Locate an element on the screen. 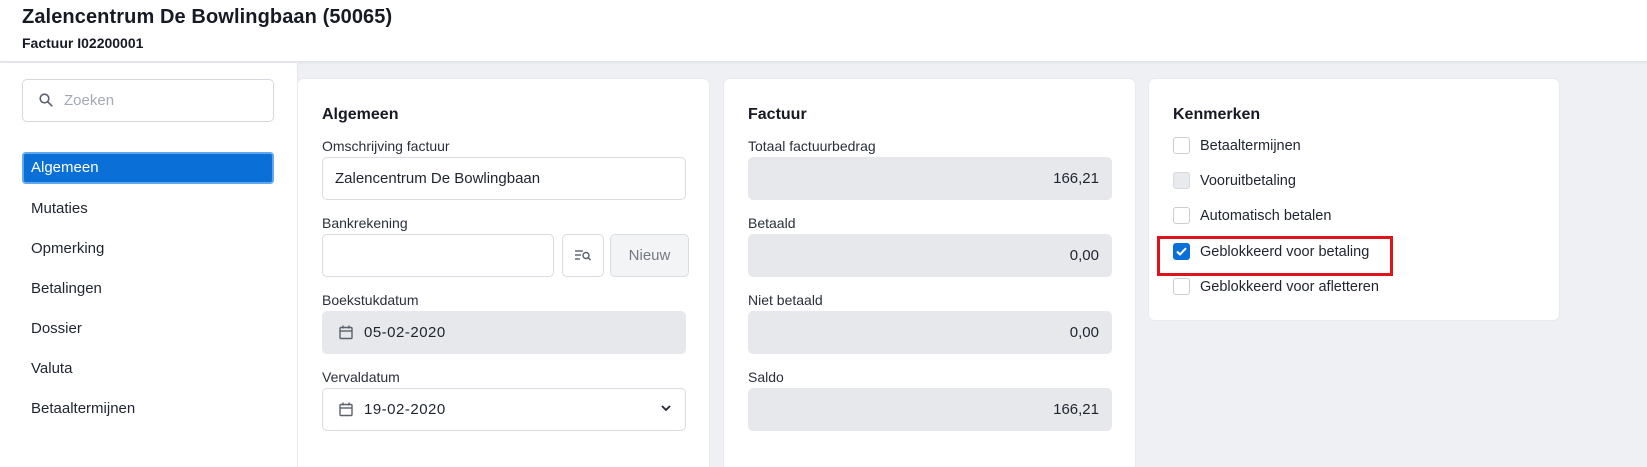 The image size is (1647, 467). kenmerk-label: Vooruitbetaling is located at coordinates (1248, 181).